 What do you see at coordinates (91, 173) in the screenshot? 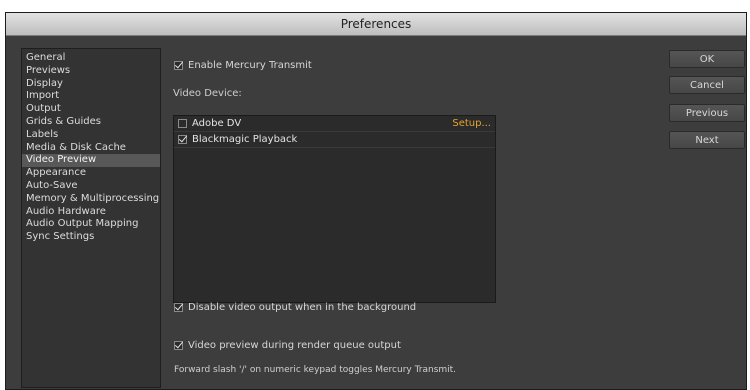
I see `sidebar-item-appearance: Appearance` at bounding box center [91, 173].